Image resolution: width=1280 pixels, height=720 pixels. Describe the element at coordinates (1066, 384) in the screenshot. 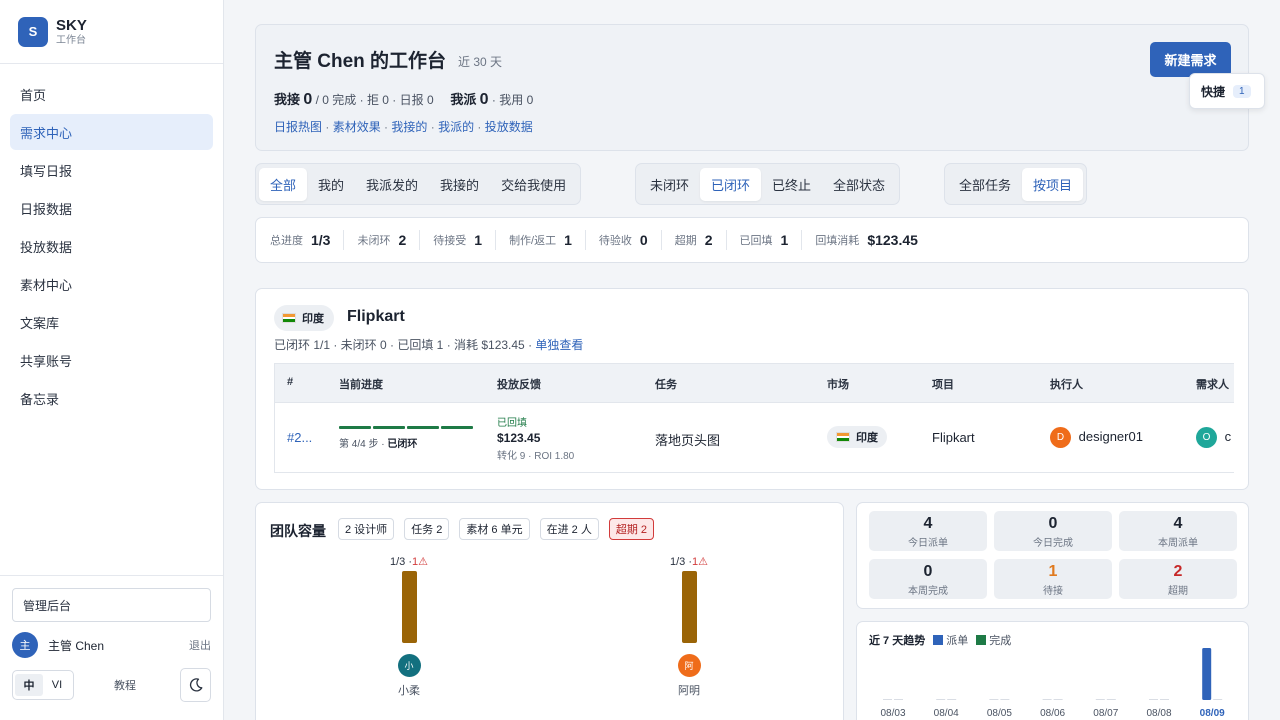

I see `column-header-6: 执行人` at that location.